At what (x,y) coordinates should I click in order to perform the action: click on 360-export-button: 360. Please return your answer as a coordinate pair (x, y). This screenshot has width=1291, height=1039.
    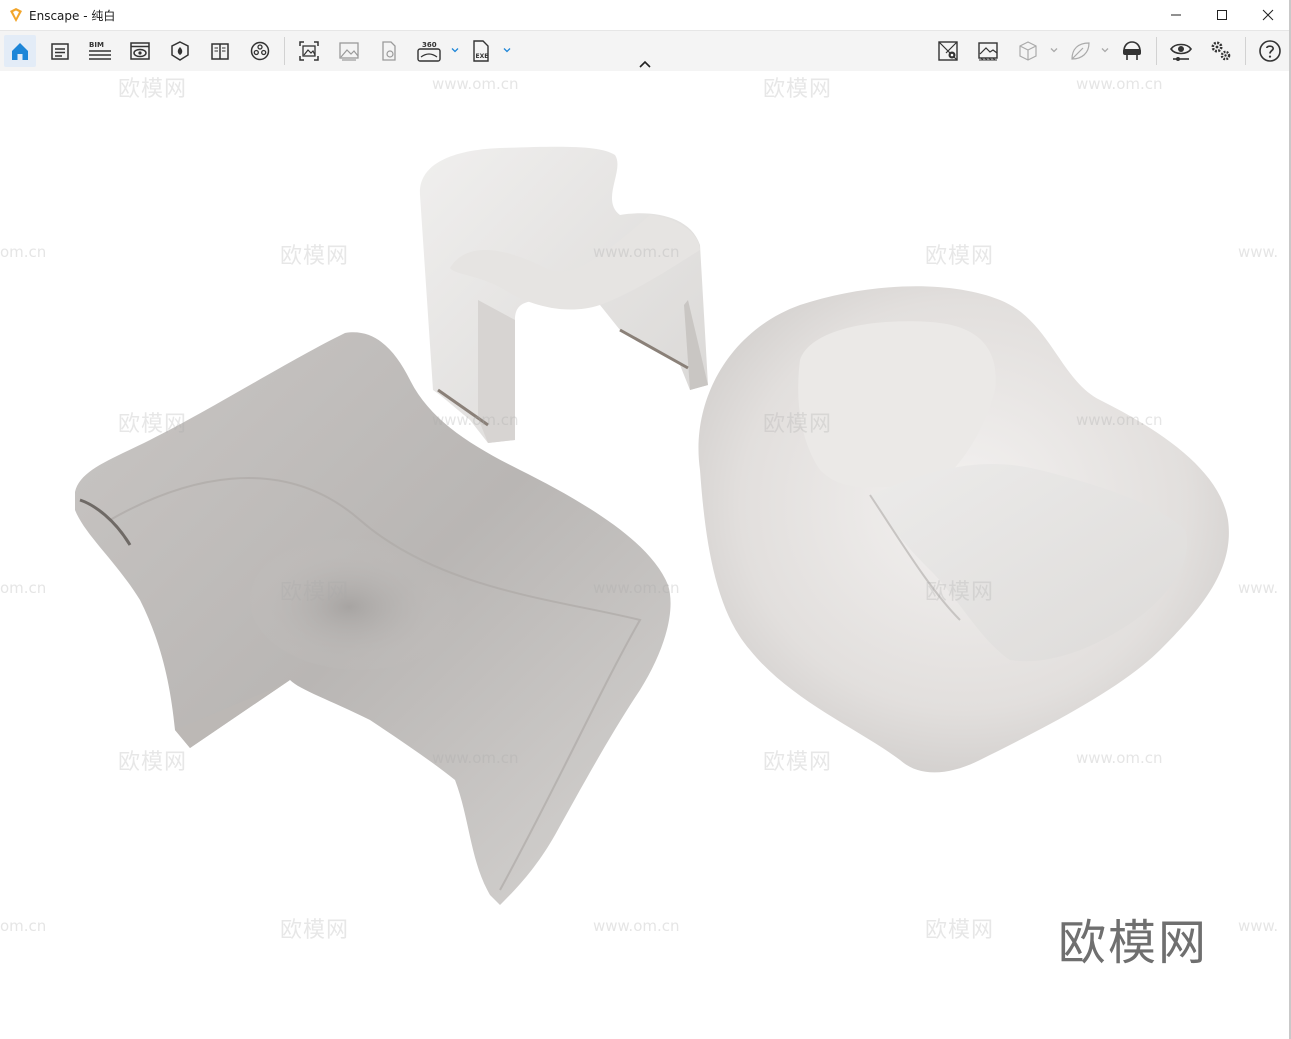
    Looking at the image, I should click on (429, 51).